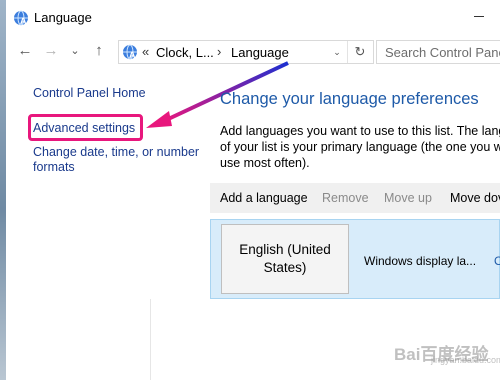 Image resolution: width=500 pixels, height=380 pixels. I want to click on language-name-line: English (United, so click(285, 249).